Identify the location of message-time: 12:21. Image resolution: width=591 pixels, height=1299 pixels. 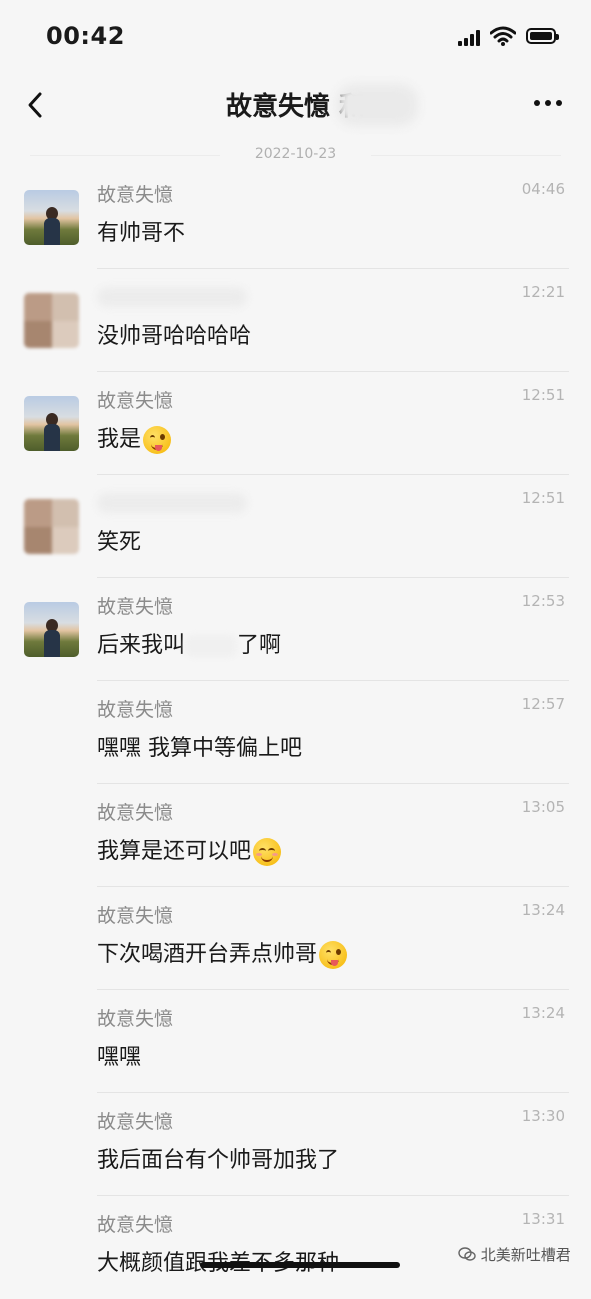
(543, 292).